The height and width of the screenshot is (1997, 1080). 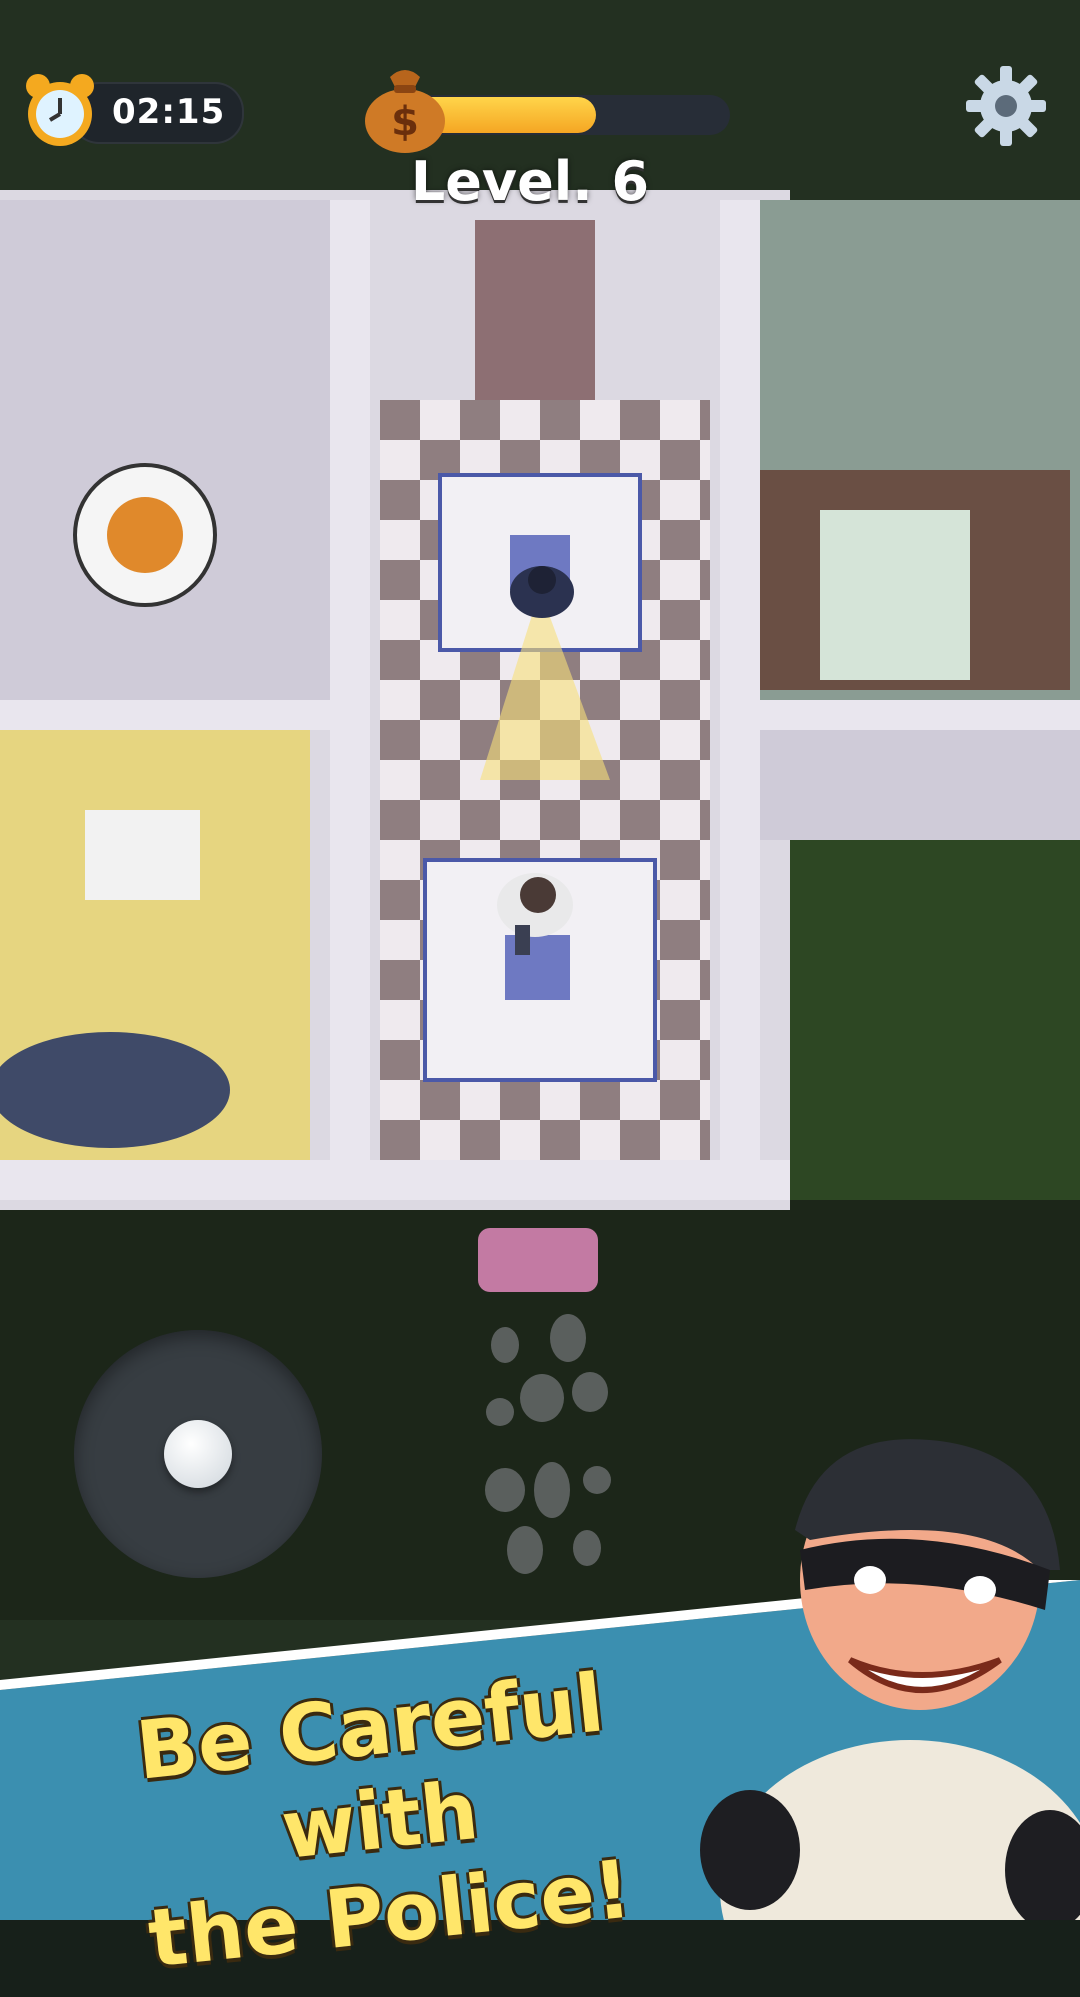 I want to click on thief-mascot, so click(x=890, y=1679).